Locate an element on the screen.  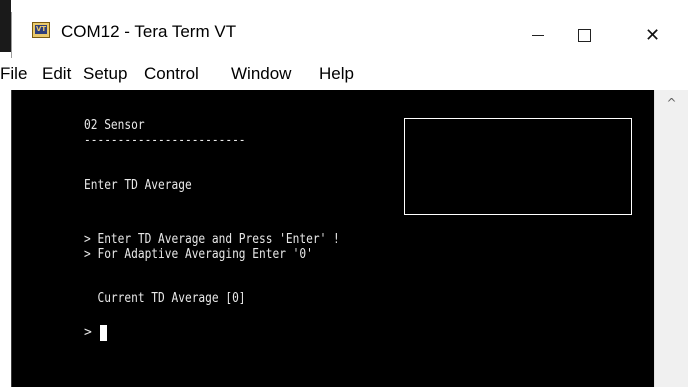
terminal-line-heading: Enter TD Average is located at coordinates (138, 185).